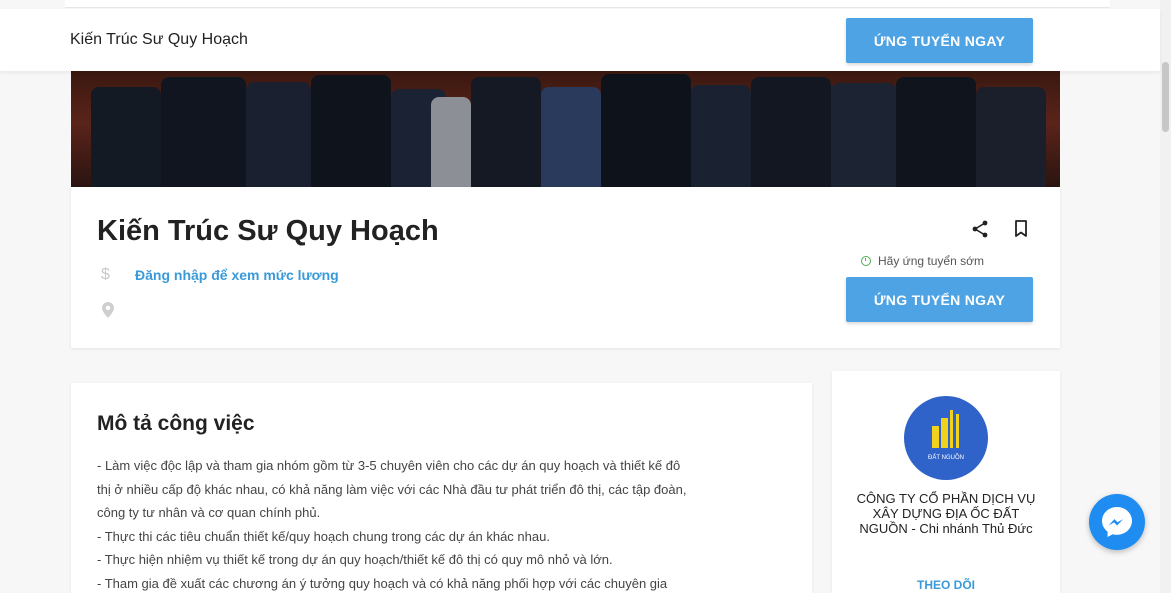 This screenshot has width=1171, height=593. I want to click on messenger-chat-button, so click(1117, 522).